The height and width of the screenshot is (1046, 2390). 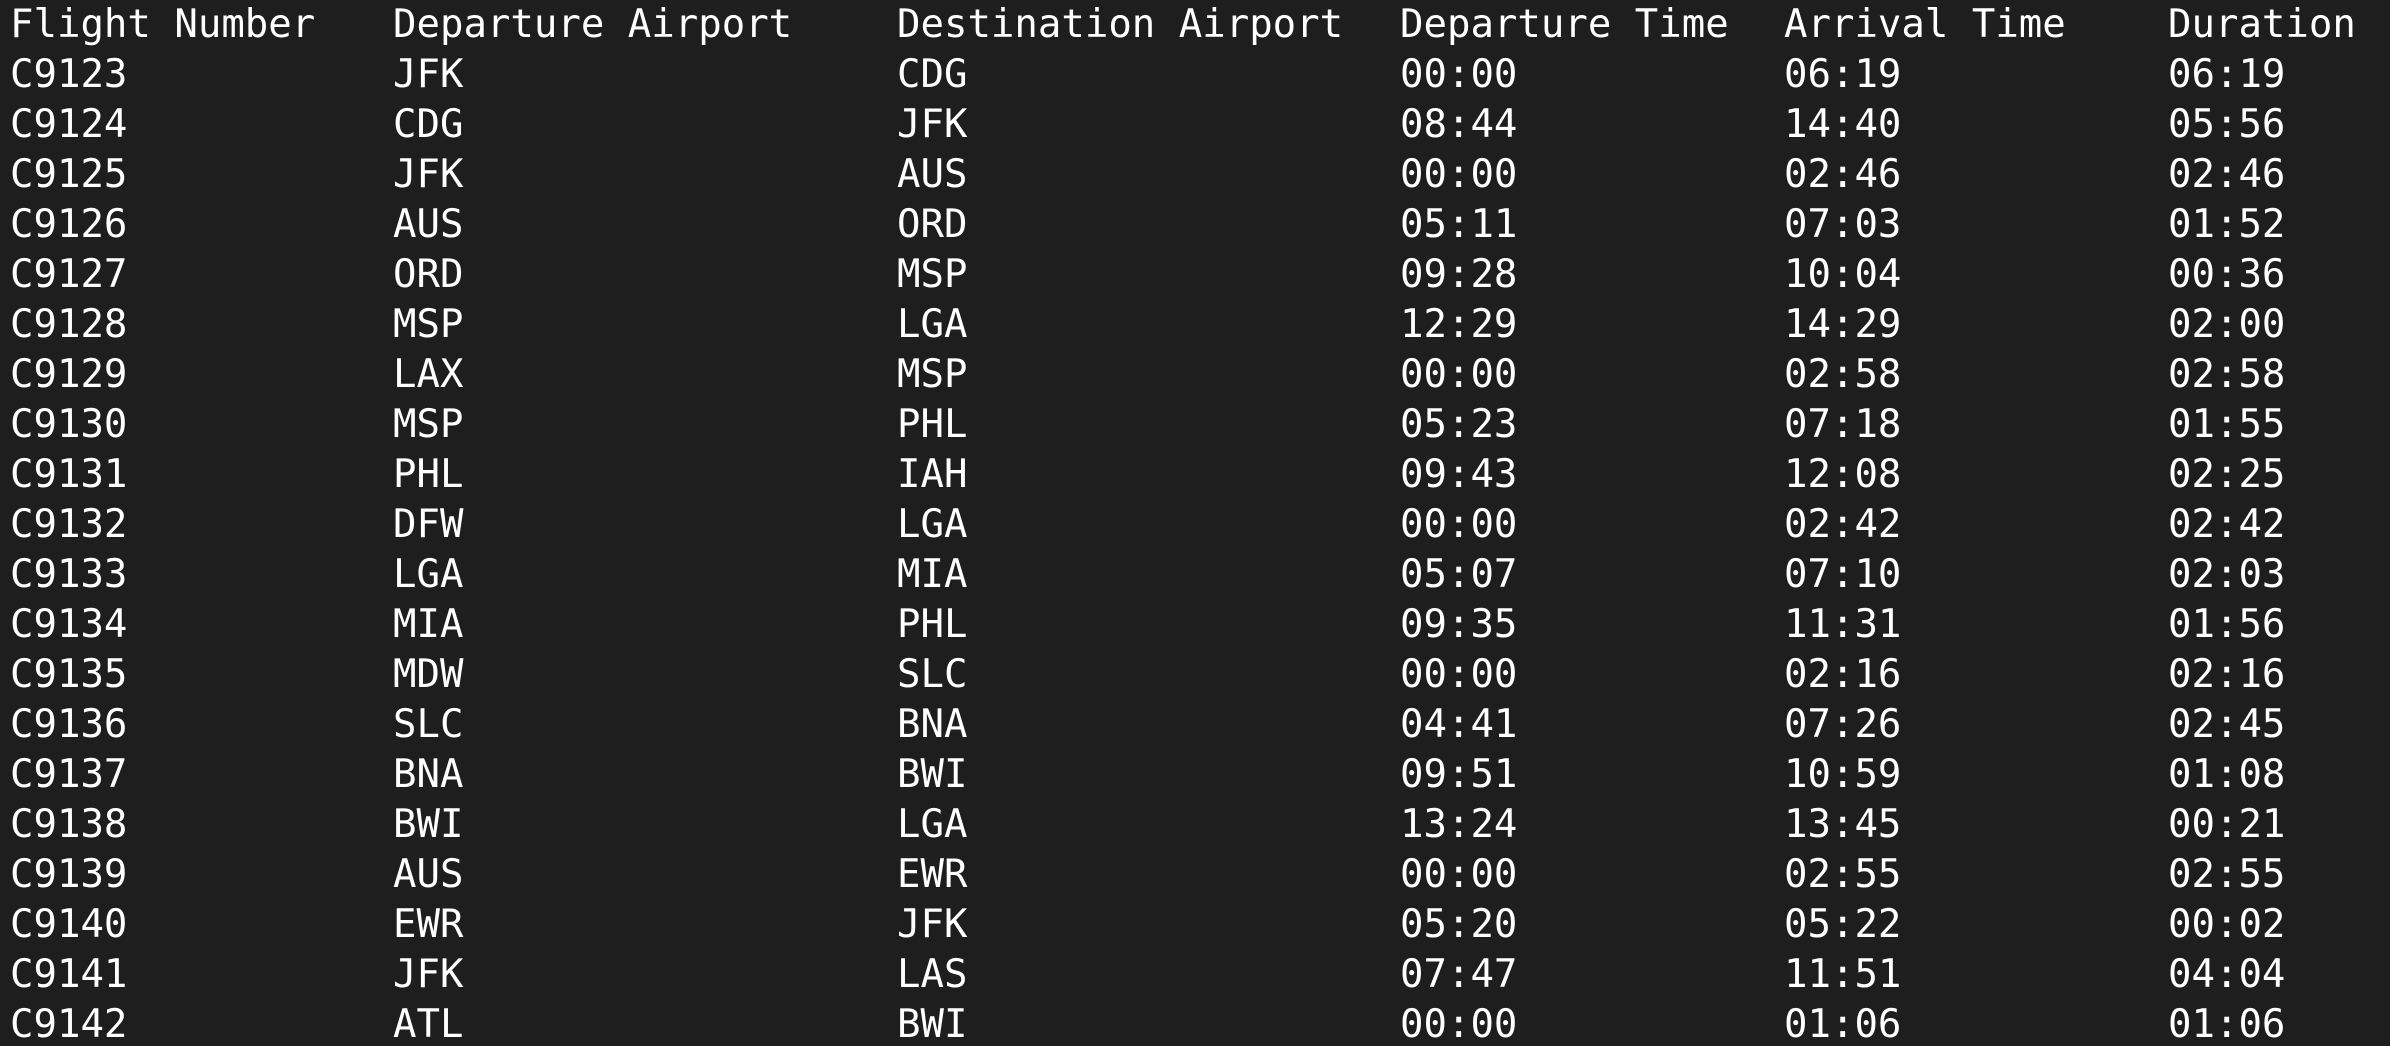 What do you see at coordinates (1195, 275) in the screenshot?
I see `table-row: C9127 ORD MSP 09:28 10:04 00:36` at bounding box center [1195, 275].